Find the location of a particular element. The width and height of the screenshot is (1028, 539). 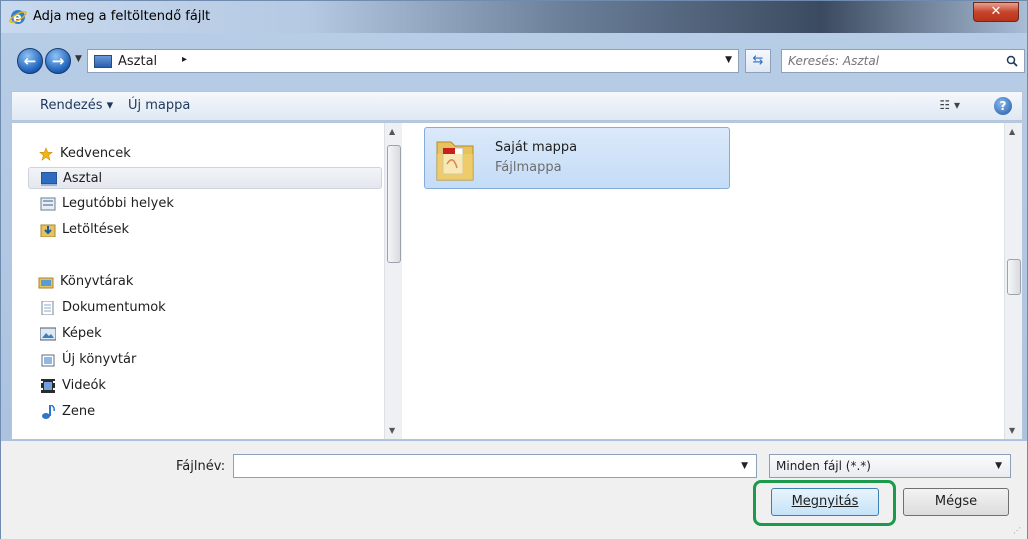

back-button: ← is located at coordinates (30, 61).